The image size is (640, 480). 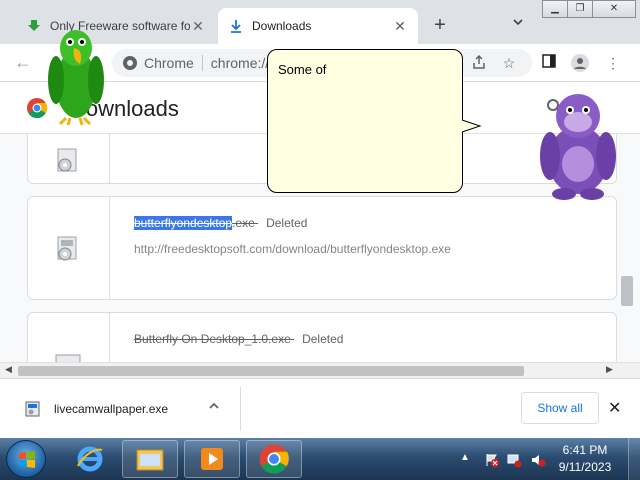 What do you see at coordinates (627, 291) in the screenshot?
I see `vertical-scrollbar-thumb` at bounding box center [627, 291].